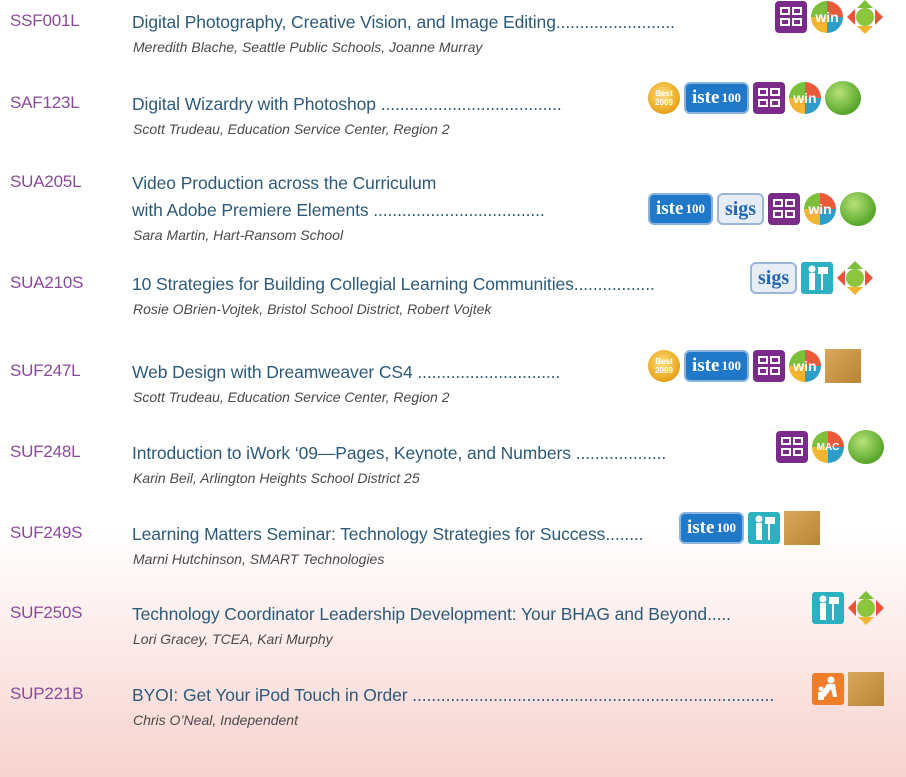 Image resolution: width=906 pixels, height=777 pixels. Describe the element at coordinates (259, 559) in the screenshot. I see `session-speaker: Marni Hutchinson, SMART Technologies` at that location.